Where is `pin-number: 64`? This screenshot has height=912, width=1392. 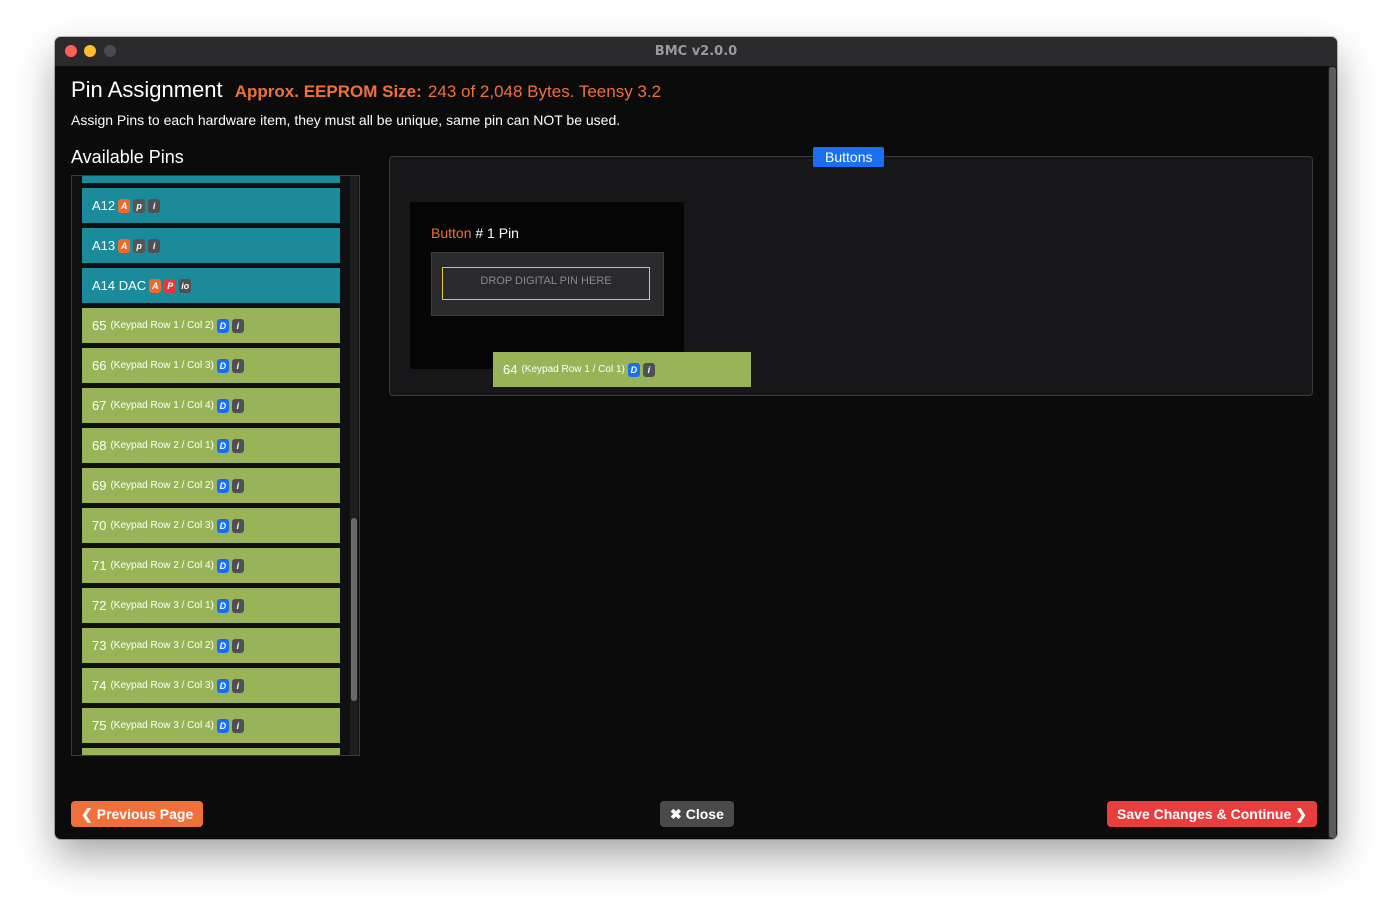 pin-number: 64 is located at coordinates (510, 369).